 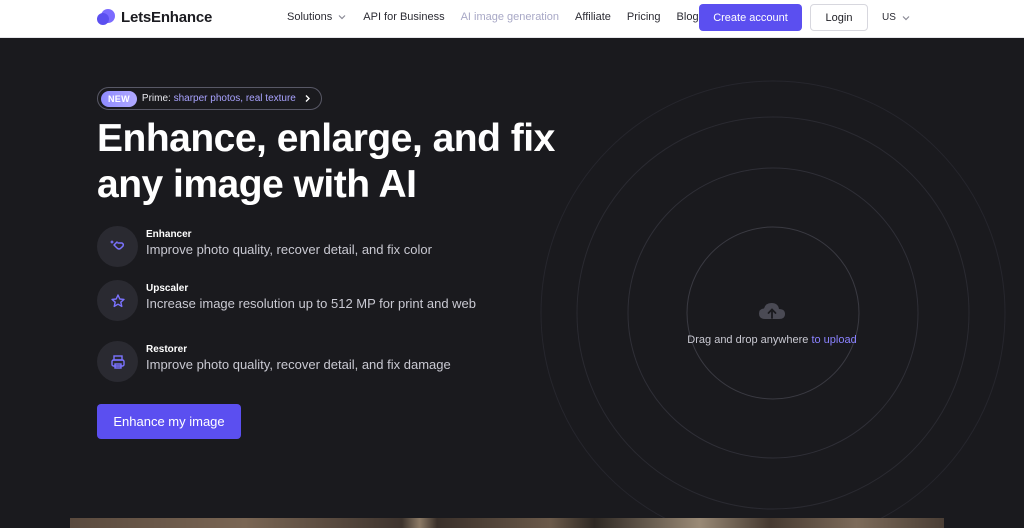 I want to click on upload-text: Drag and drop anywhere to upload, so click(x=772, y=340).